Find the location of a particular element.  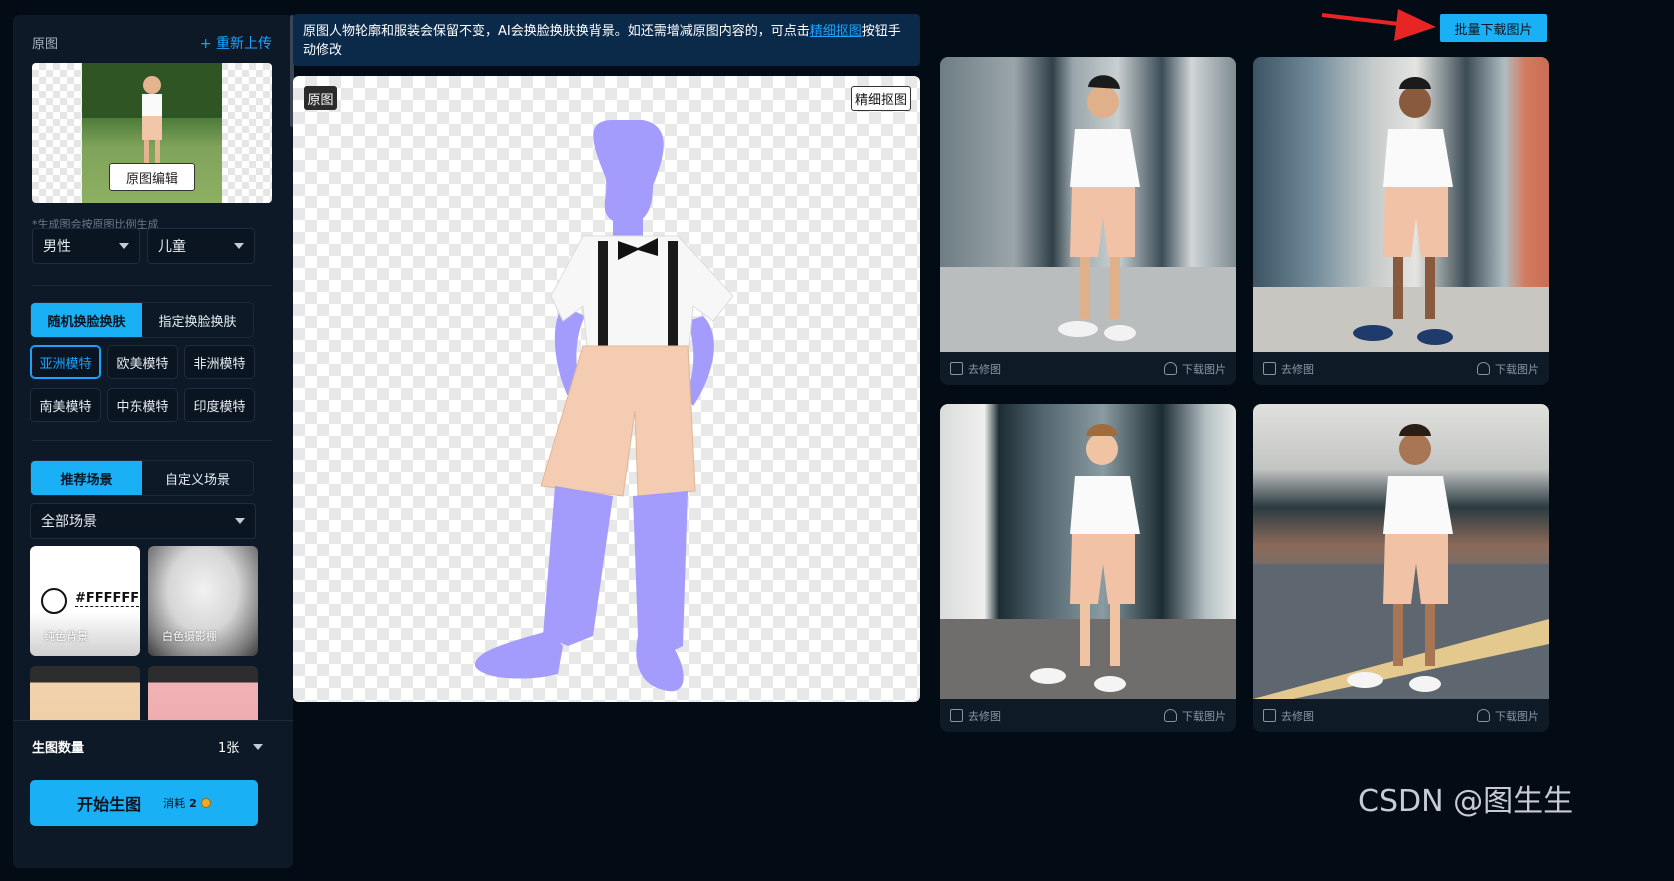

model-south-american: 南美模特 is located at coordinates (65, 405).